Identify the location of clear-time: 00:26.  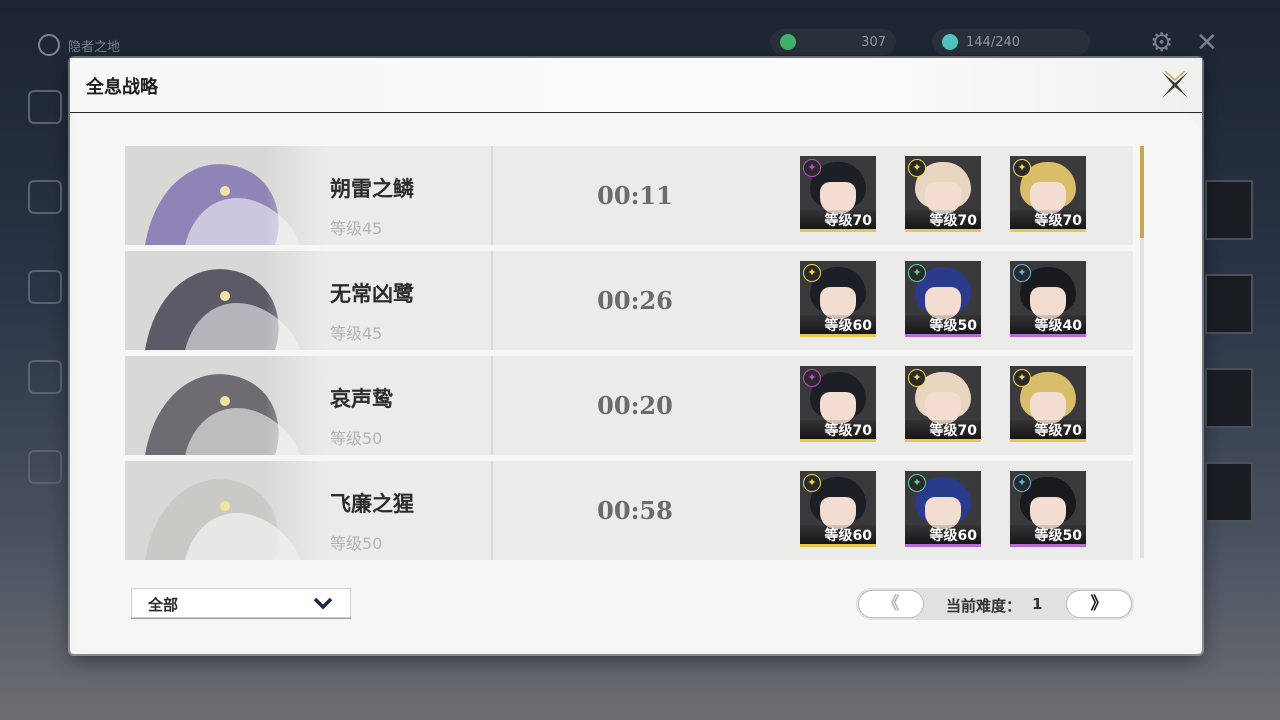
(635, 300).